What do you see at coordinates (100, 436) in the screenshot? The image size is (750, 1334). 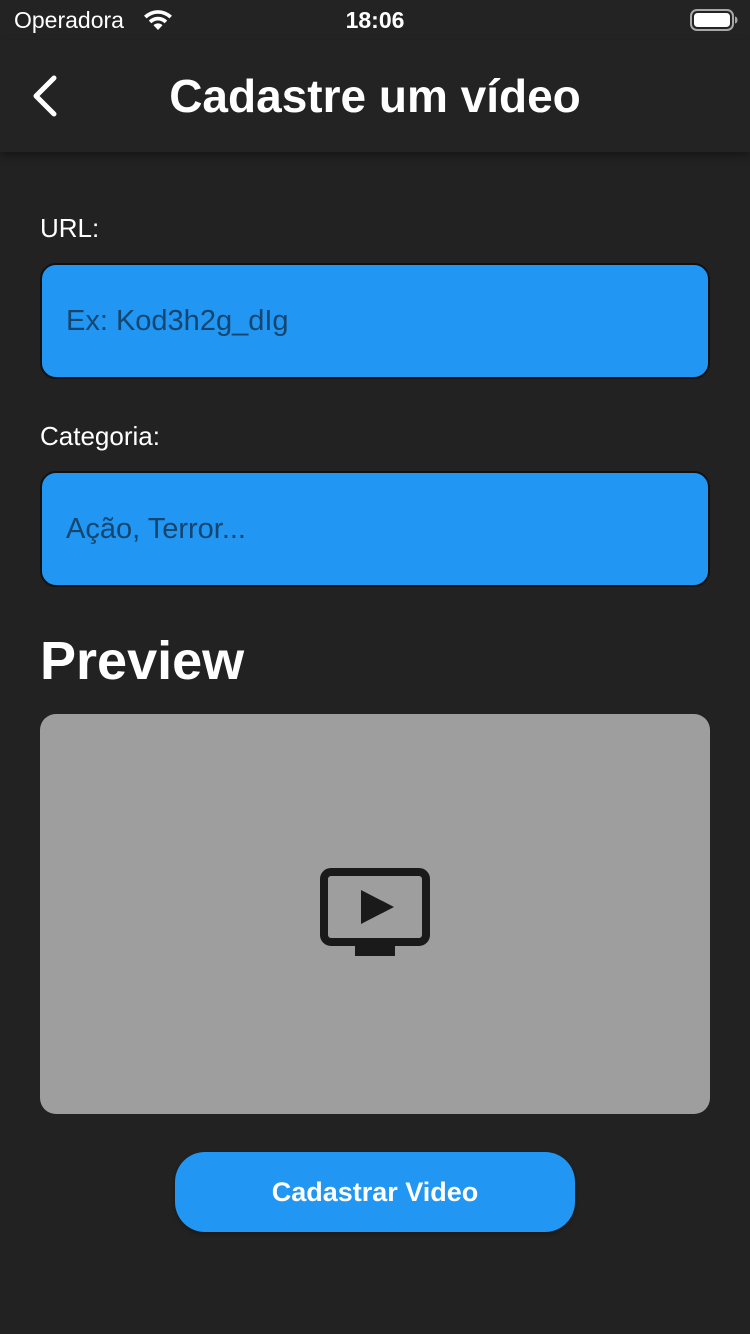 I see `category-label: Categoria:` at bounding box center [100, 436].